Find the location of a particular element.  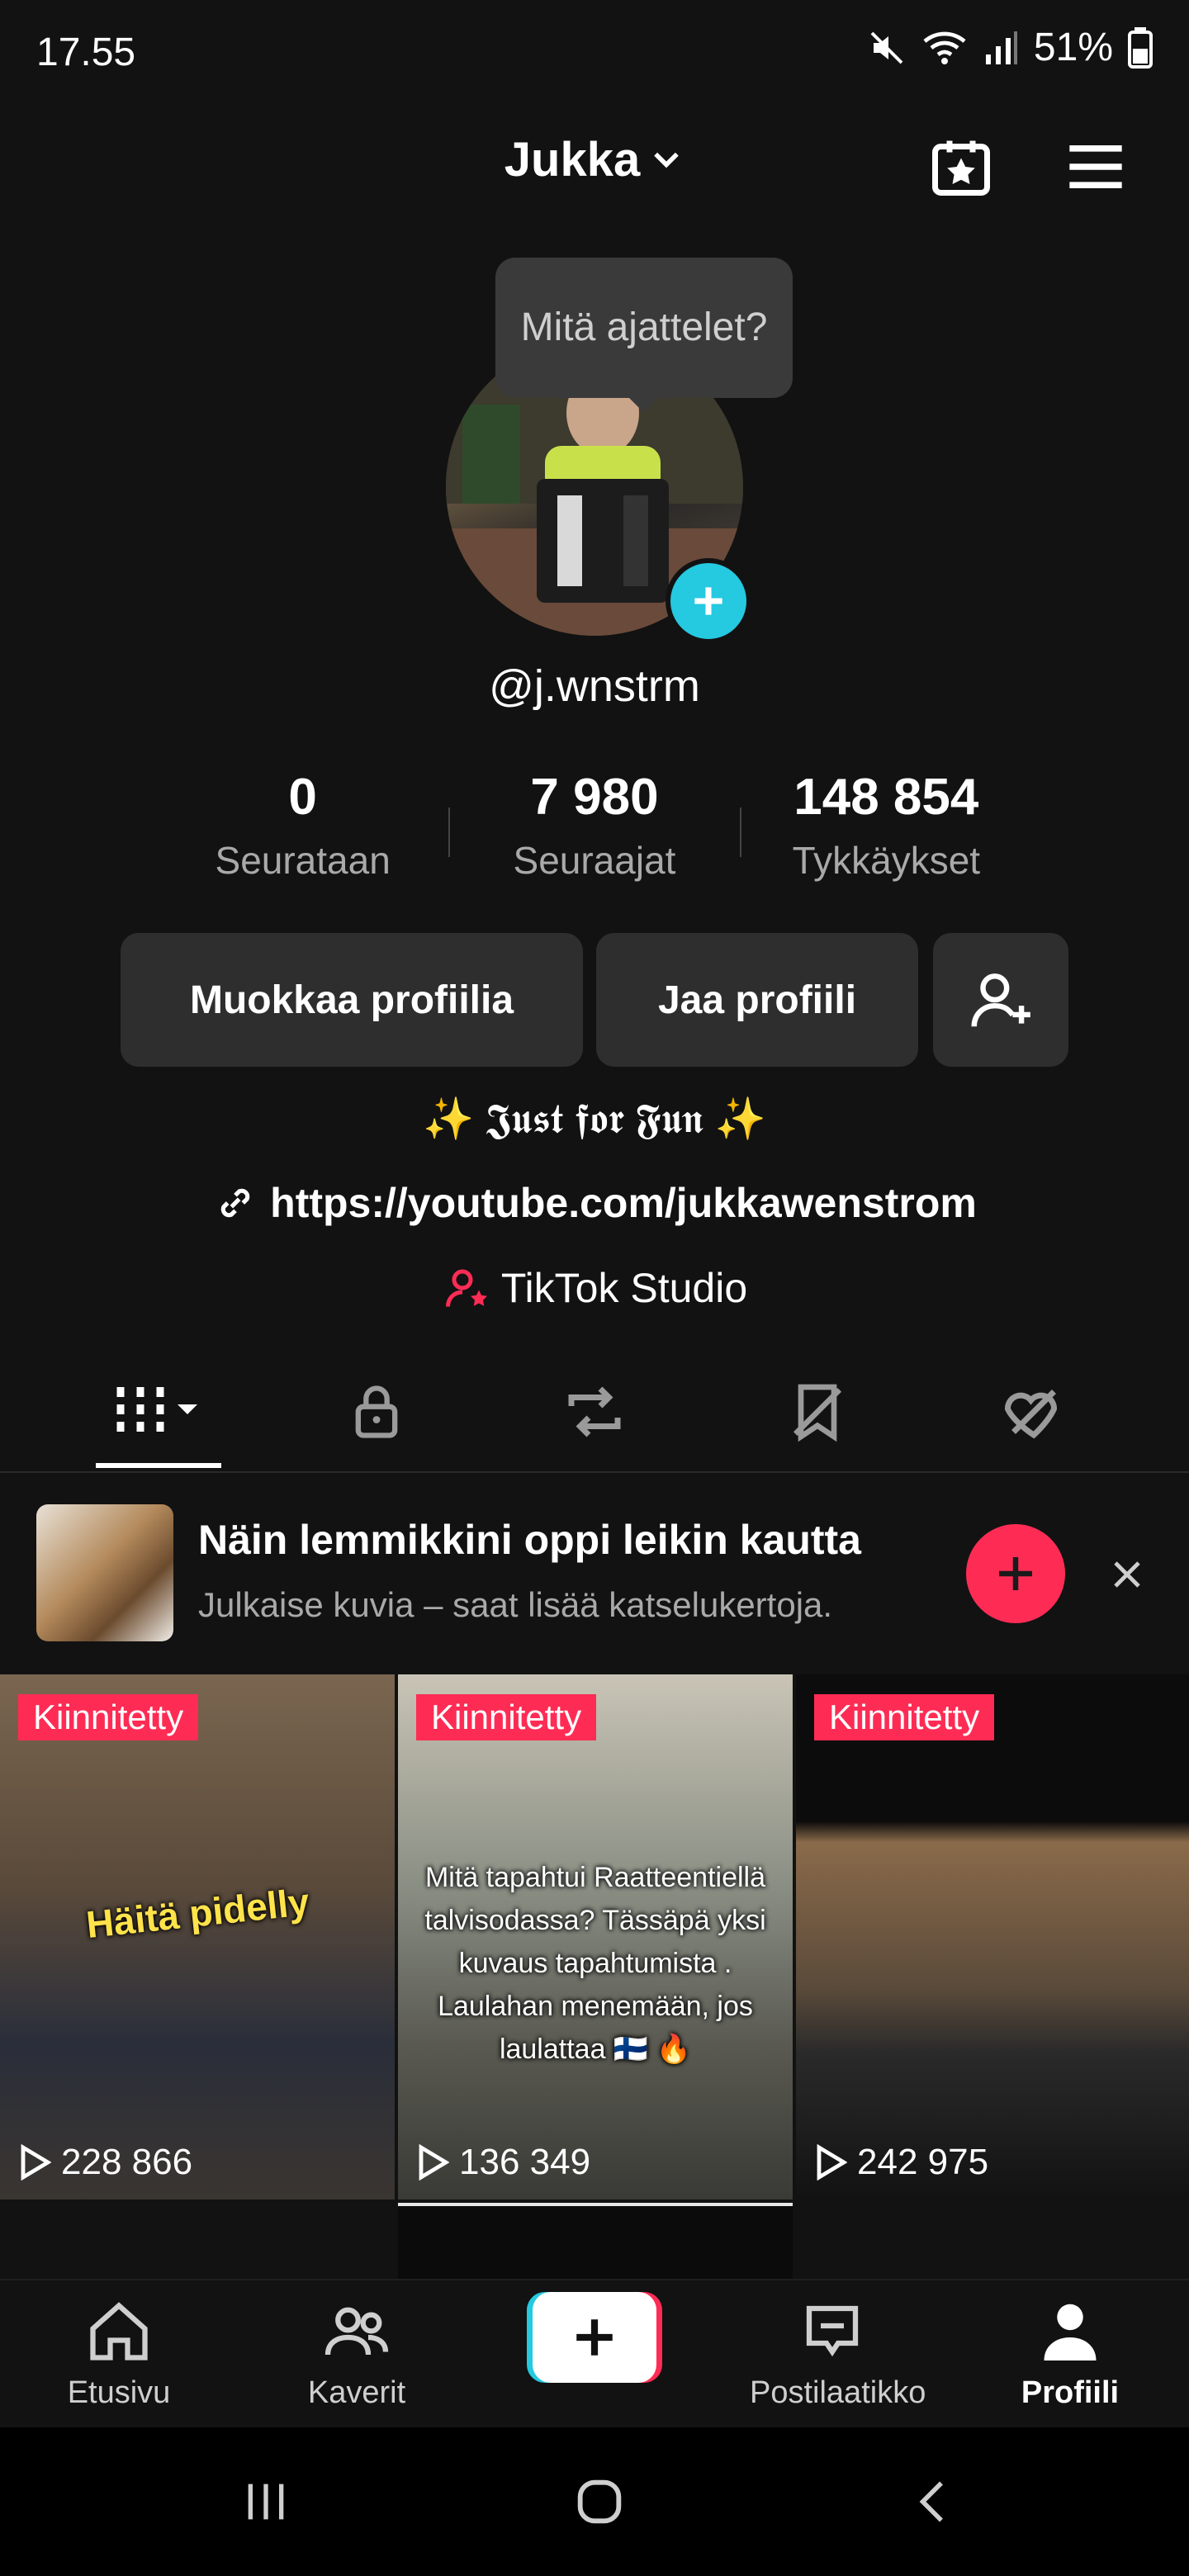

create-button-face is located at coordinates (594, 2337).